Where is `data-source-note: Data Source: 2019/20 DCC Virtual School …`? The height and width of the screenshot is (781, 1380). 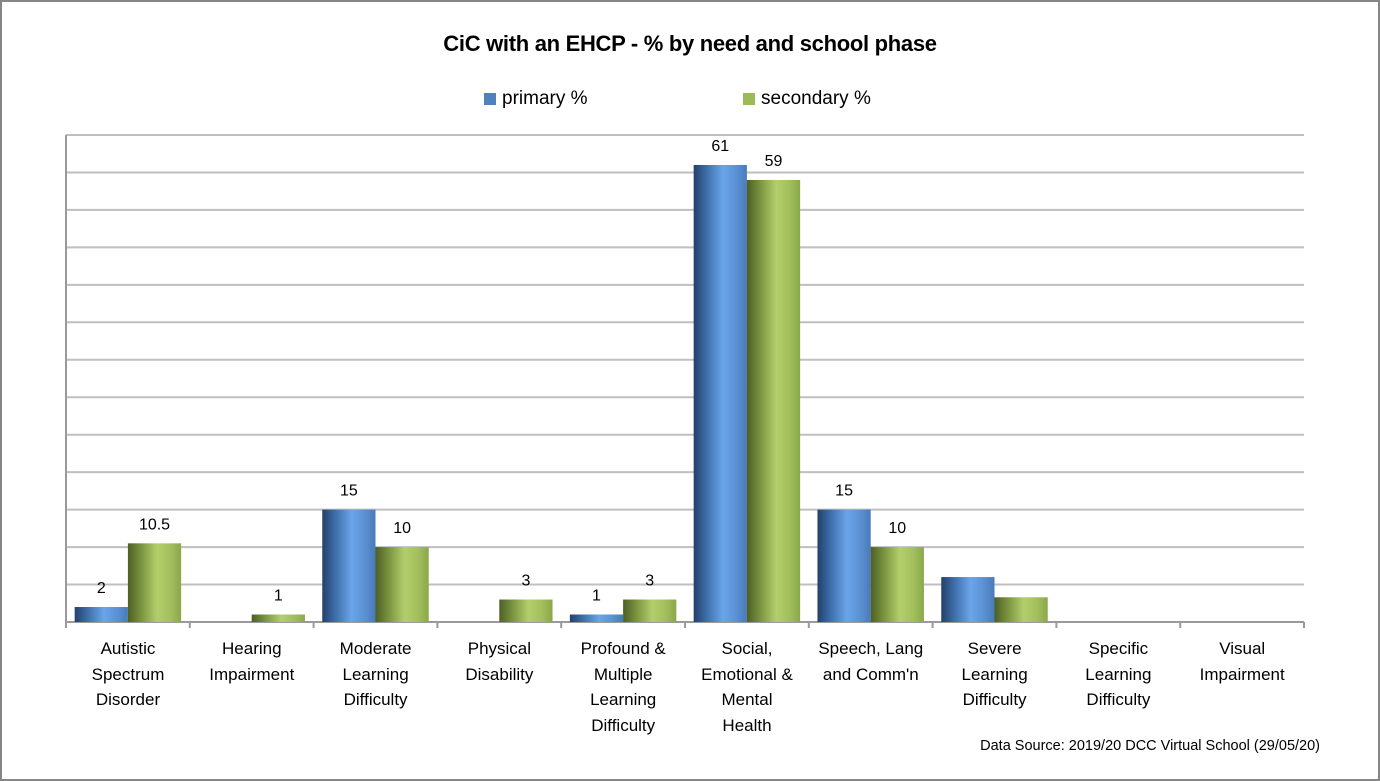 data-source-note: Data Source: 2019/20 DCC Virtual School … is located at coordinates (1150, 746).